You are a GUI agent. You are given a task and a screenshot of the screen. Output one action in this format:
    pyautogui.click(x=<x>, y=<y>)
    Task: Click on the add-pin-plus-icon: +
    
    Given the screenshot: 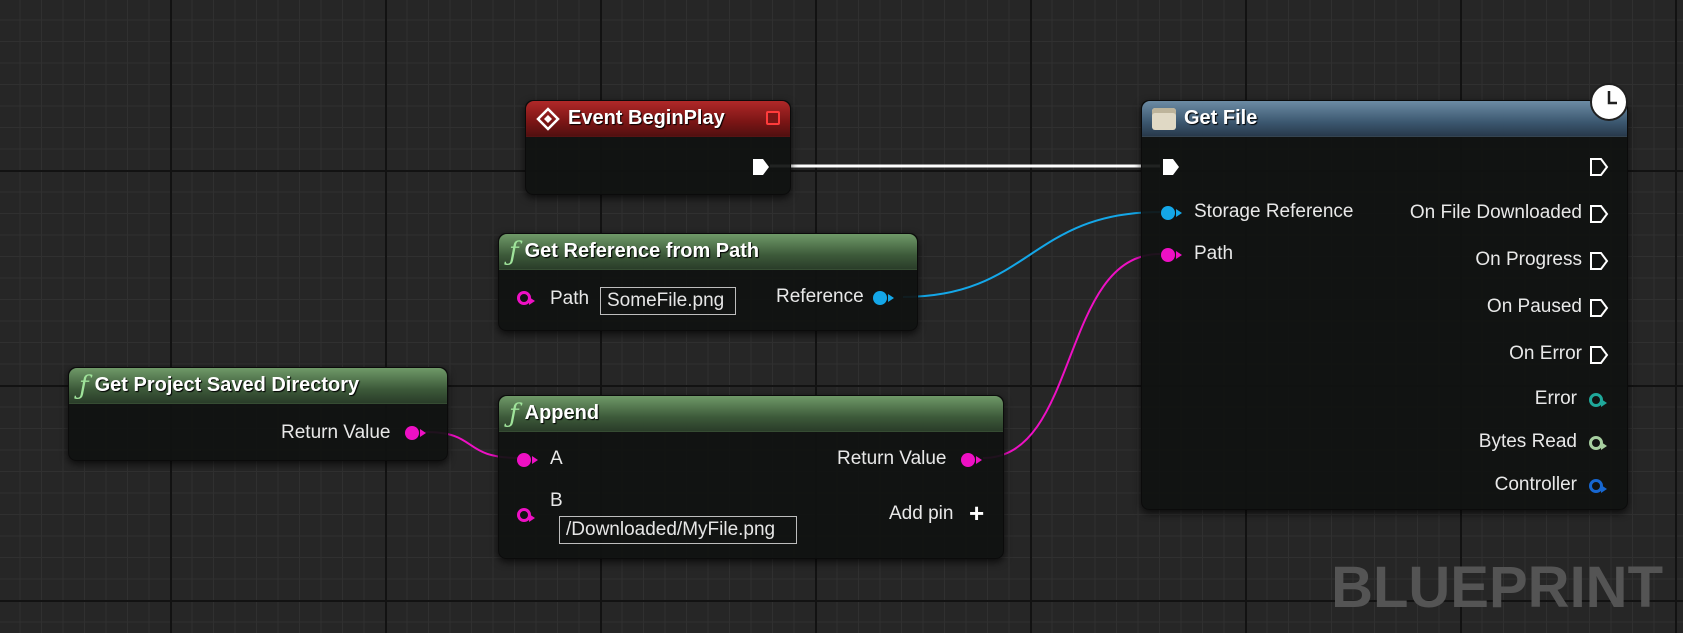 What is the action you would take?
    pyautogui.click(x=976, y=513)
    